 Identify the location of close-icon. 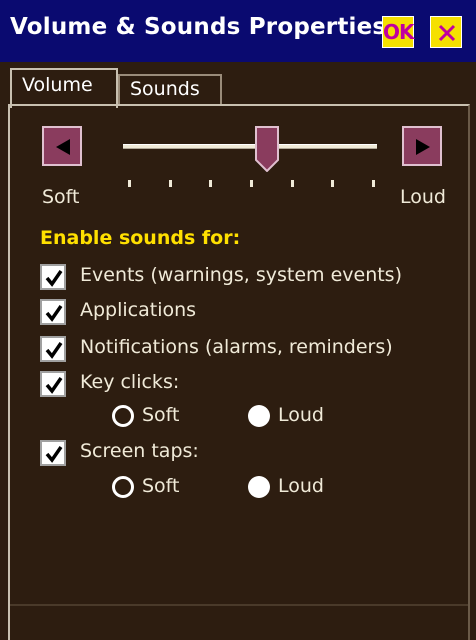
(447, 33).